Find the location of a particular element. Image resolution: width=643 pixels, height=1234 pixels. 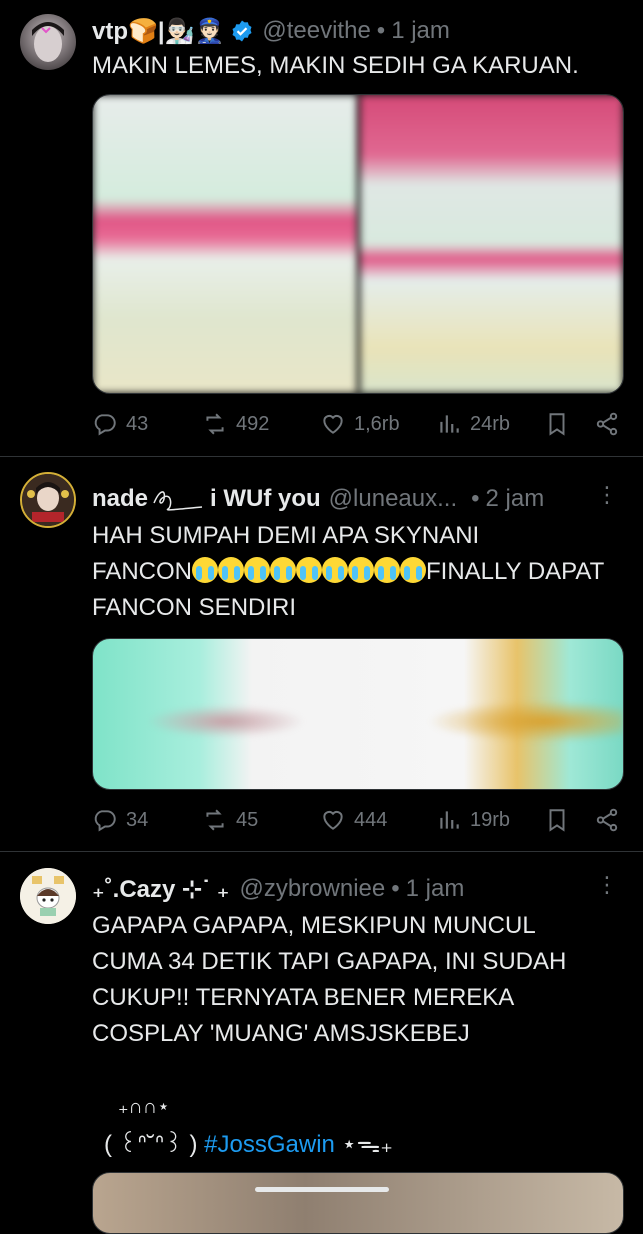

reply-button: 43 is located at coordinates (147, 424).